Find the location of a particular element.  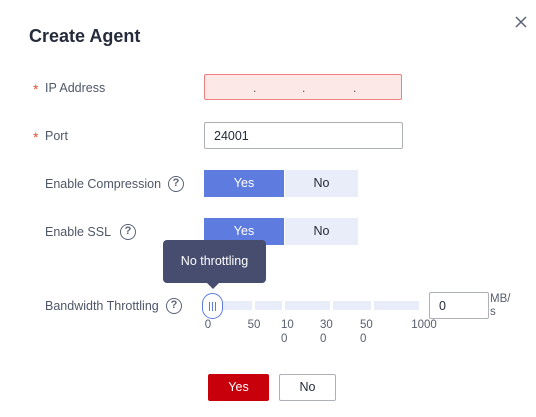

dialog-title: Create Agent is located at coordinates (85, 36).